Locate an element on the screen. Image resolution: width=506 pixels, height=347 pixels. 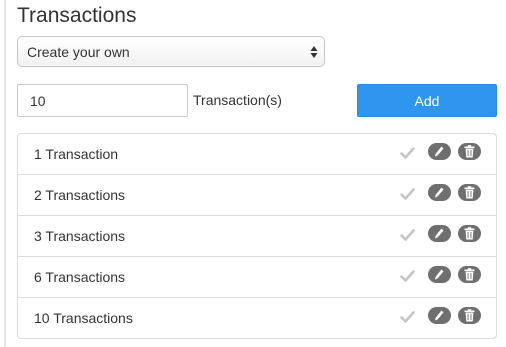
section-title: Transactions is located at coordinates (77, 15).